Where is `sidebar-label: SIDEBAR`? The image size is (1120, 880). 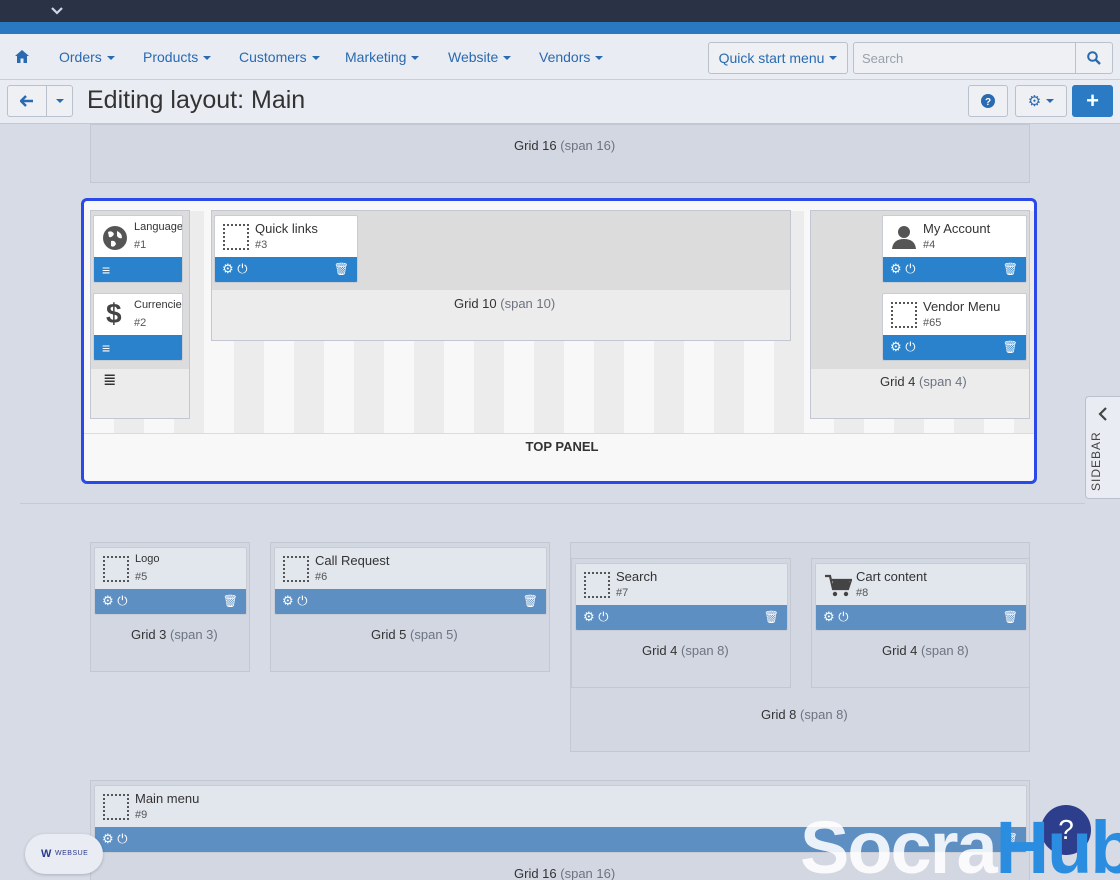
sidebar-label: SIDEBAR is located at coordinates (1096, 461).